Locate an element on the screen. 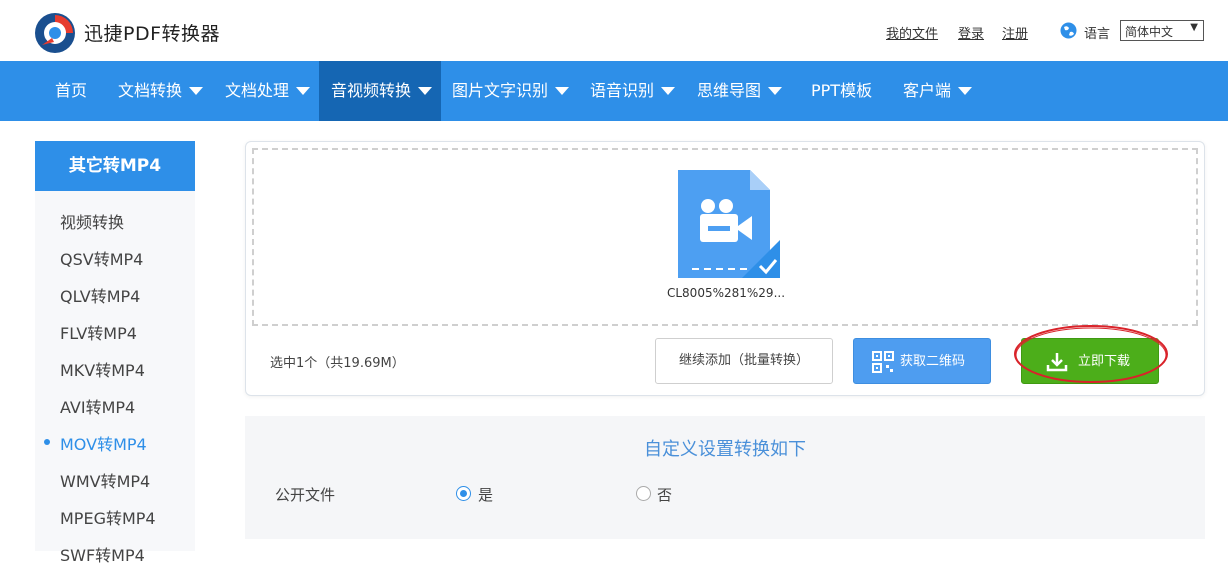  get-qrcode-label: 获取二维码 is located at coordinates (933, 361).